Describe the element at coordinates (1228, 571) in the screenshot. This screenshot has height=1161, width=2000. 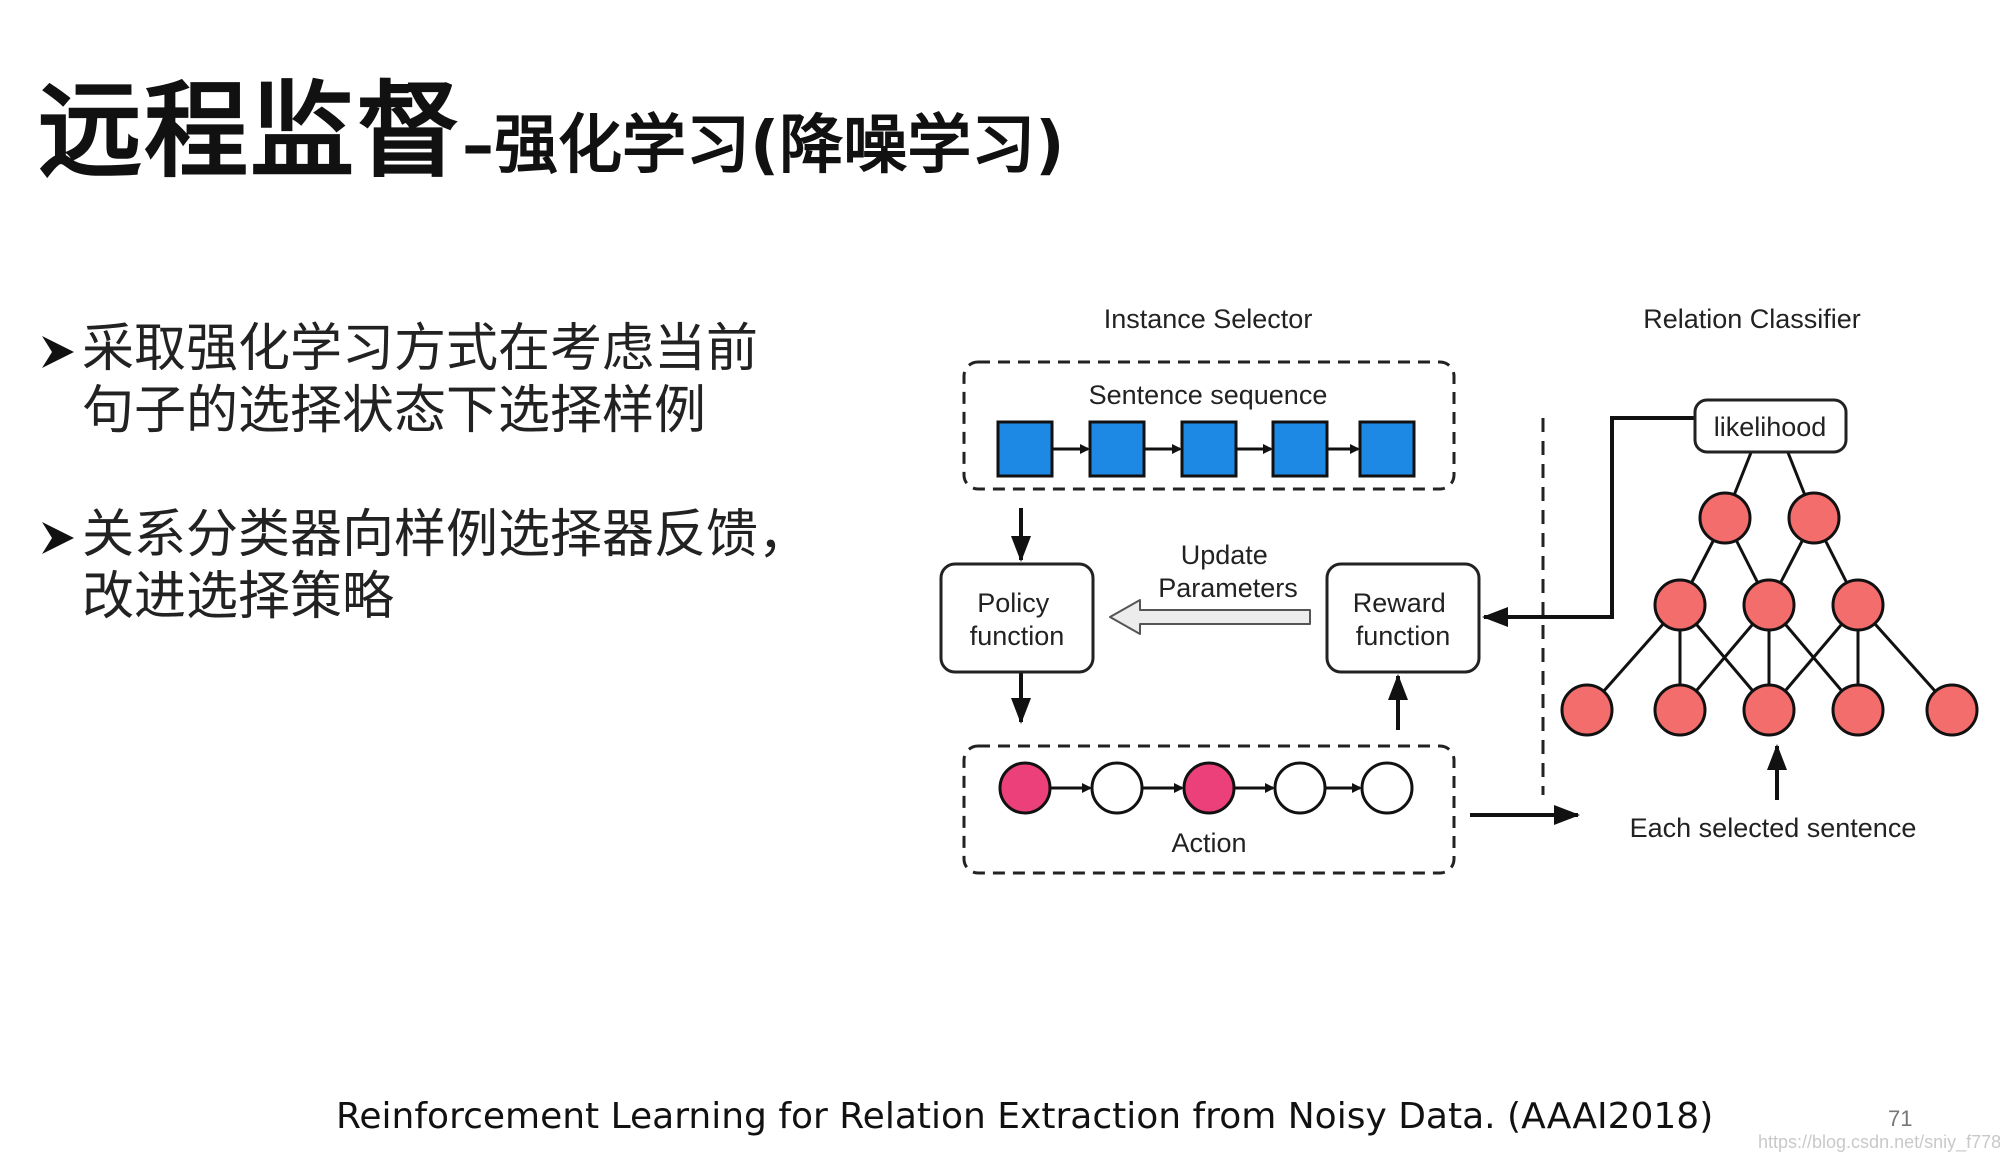
I see `update-parameters-label: Update Parameters` at that location.